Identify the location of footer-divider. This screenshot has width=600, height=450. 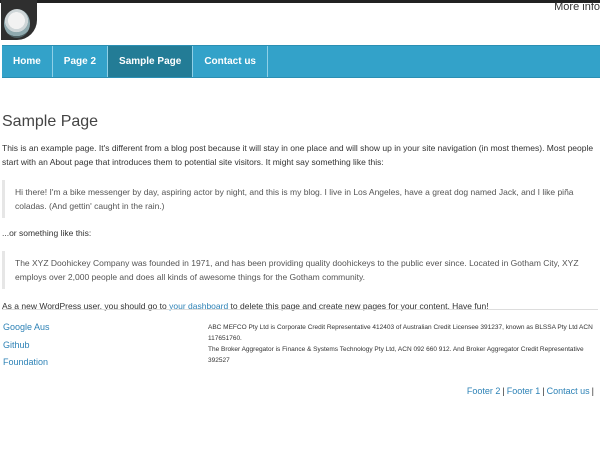
(300, 309).